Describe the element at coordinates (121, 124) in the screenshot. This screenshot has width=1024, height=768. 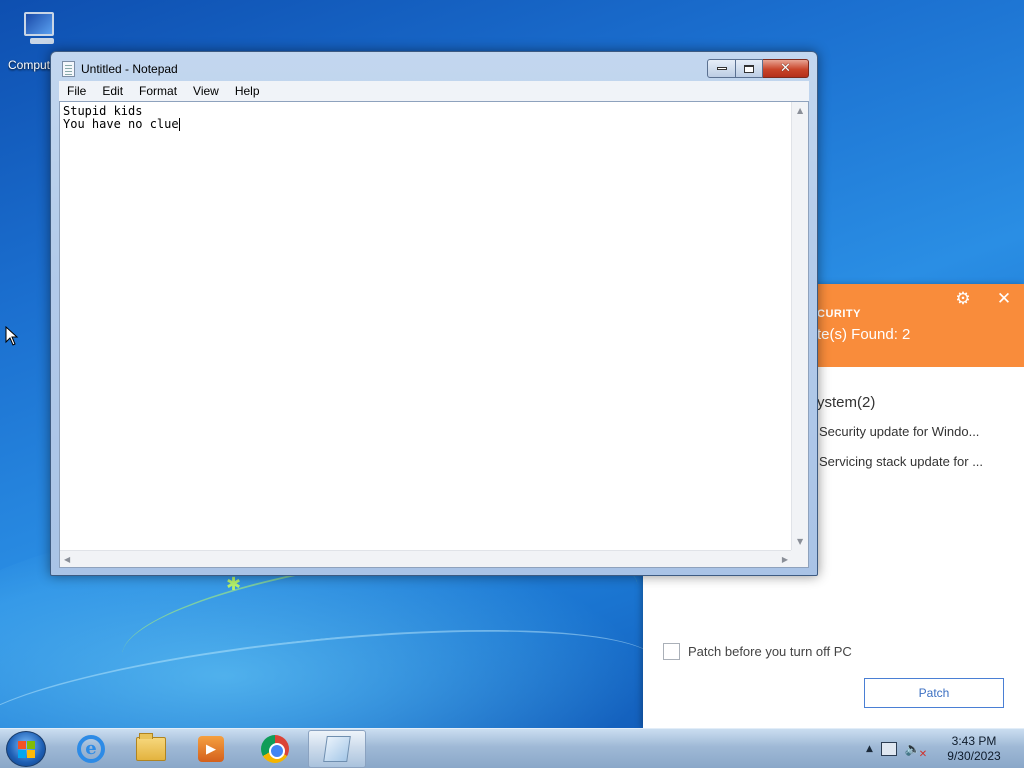
I see `text-line: You have no clue` at that location.